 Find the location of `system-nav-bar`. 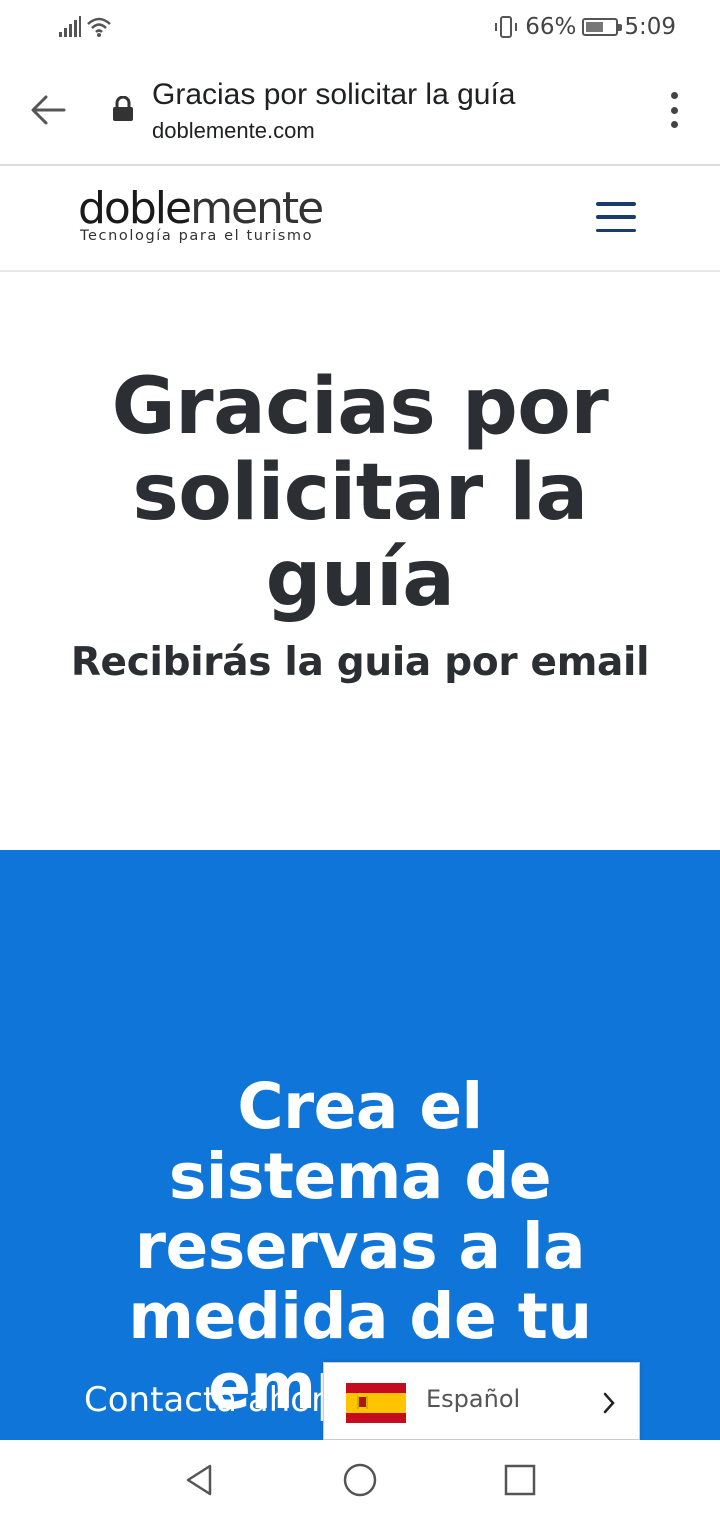

system-nav-bar is located at coordinates (360, 1480).